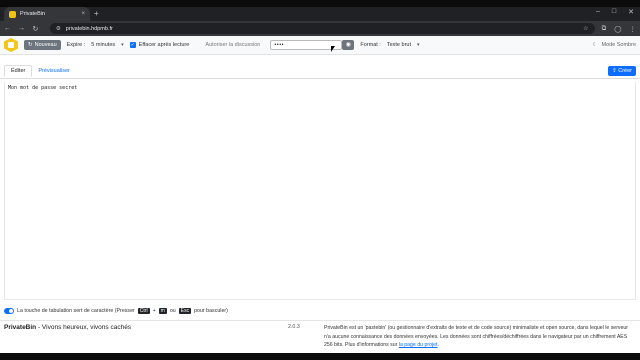 This screenshot has height=360, width=640. I want to click on profile-icon: ◯, so click(617, 29).